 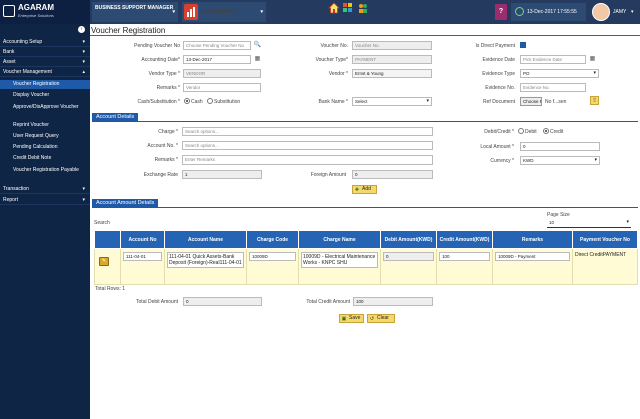 I want to click on sidebar-item-accounting-setup: Accounting Setup ▾, so click(x=45, y=42).